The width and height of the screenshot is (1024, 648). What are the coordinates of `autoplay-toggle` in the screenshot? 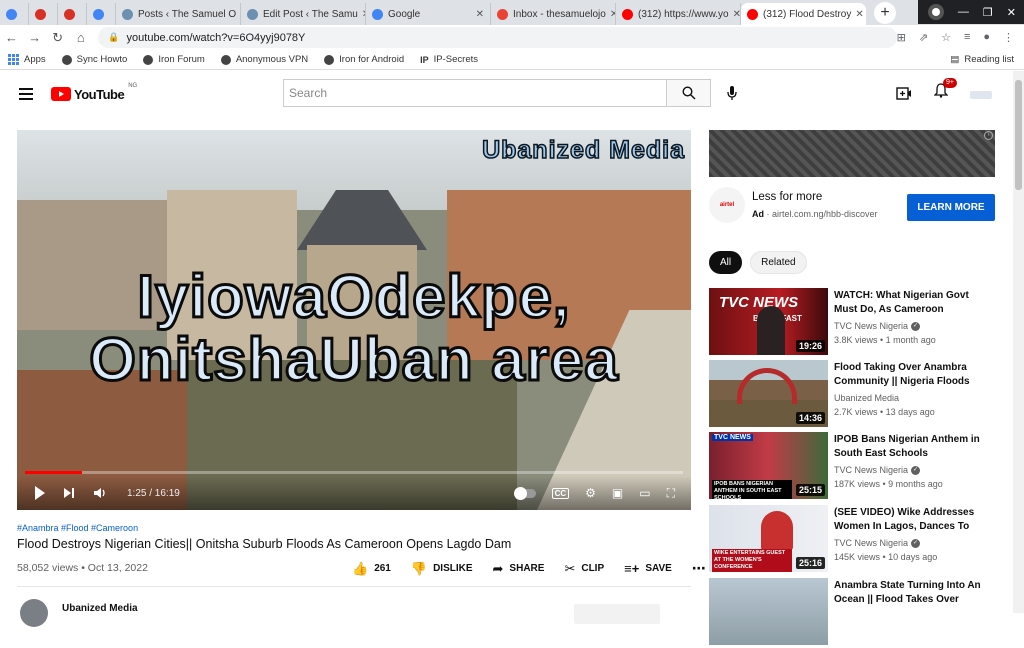 It's located at (524, 493).